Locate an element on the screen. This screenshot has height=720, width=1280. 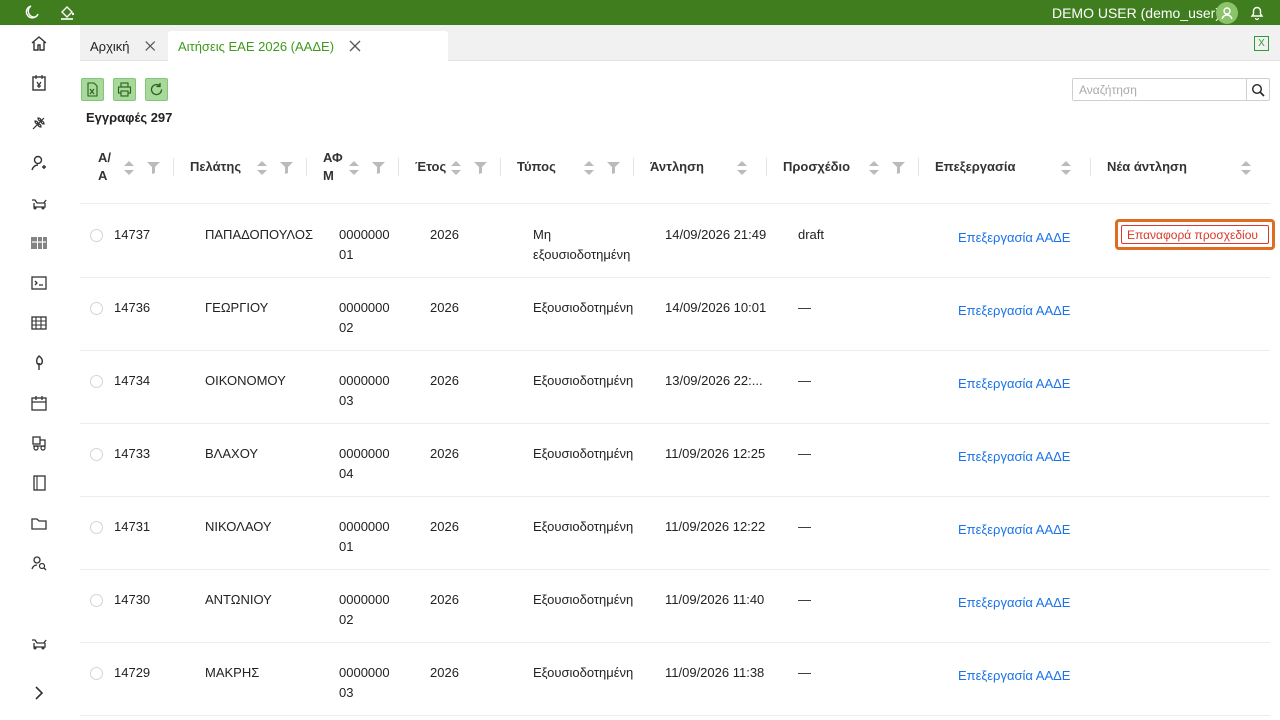
column-header-new-pumping: Νέα άντληση is located at coordinates (1147, 167).